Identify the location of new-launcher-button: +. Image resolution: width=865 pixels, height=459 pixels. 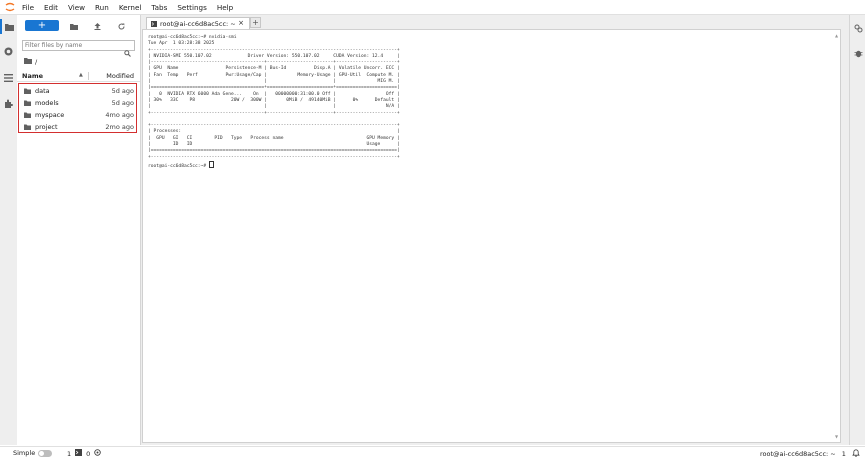
(42, 25).